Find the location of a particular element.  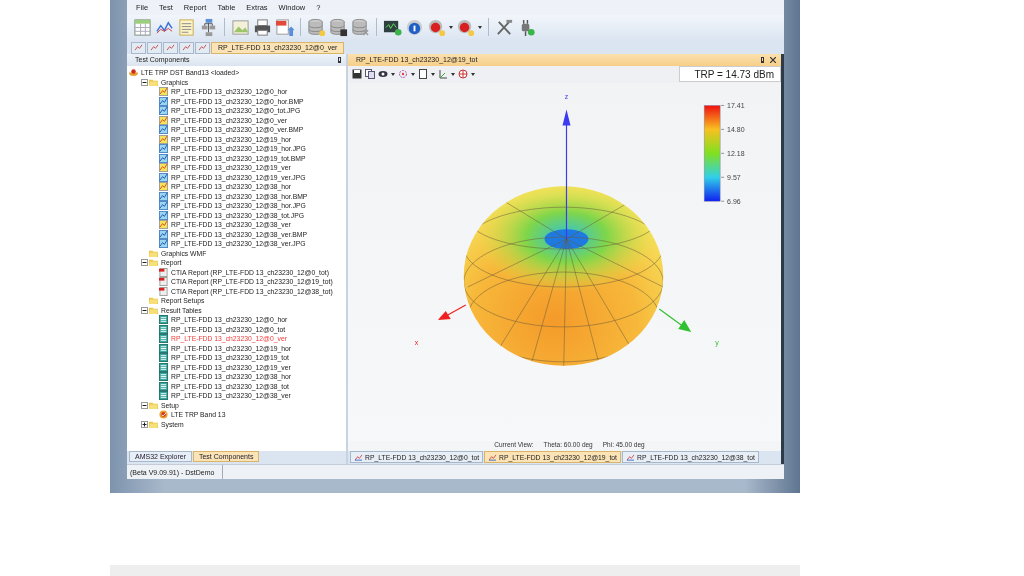

globe-icon is located at coordinates (463, 74).